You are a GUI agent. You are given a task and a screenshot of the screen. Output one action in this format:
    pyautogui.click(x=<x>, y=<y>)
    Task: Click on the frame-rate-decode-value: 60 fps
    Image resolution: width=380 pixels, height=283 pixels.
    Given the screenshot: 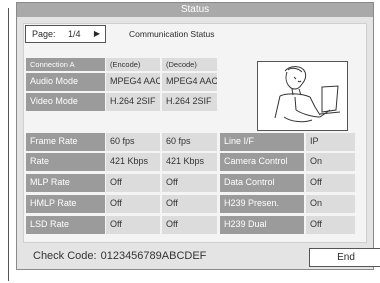 What is the action you would take?
    pyautogui.click(x=189, y=142)
    